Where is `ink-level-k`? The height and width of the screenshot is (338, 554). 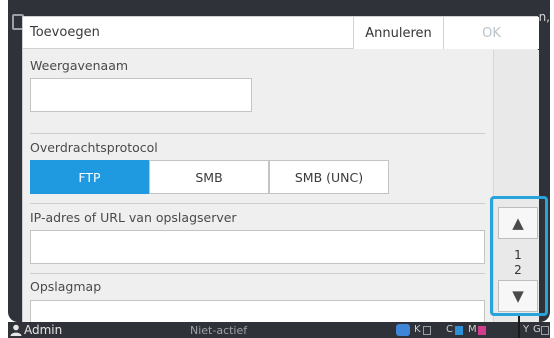
ink-level-k is located at coordinates (427, 330).